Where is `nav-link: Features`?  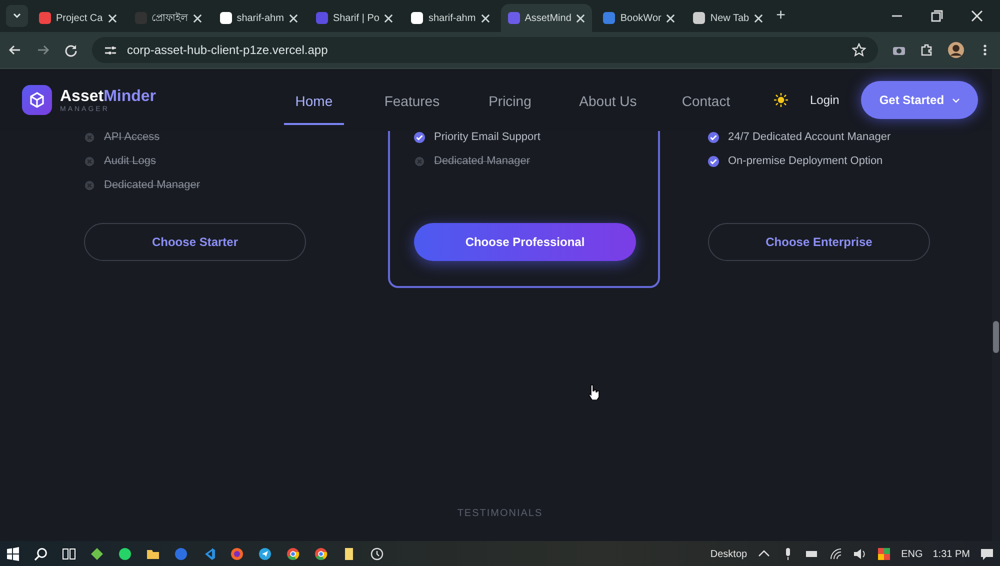 nav-link: Features is located at coordinates (412, 100).